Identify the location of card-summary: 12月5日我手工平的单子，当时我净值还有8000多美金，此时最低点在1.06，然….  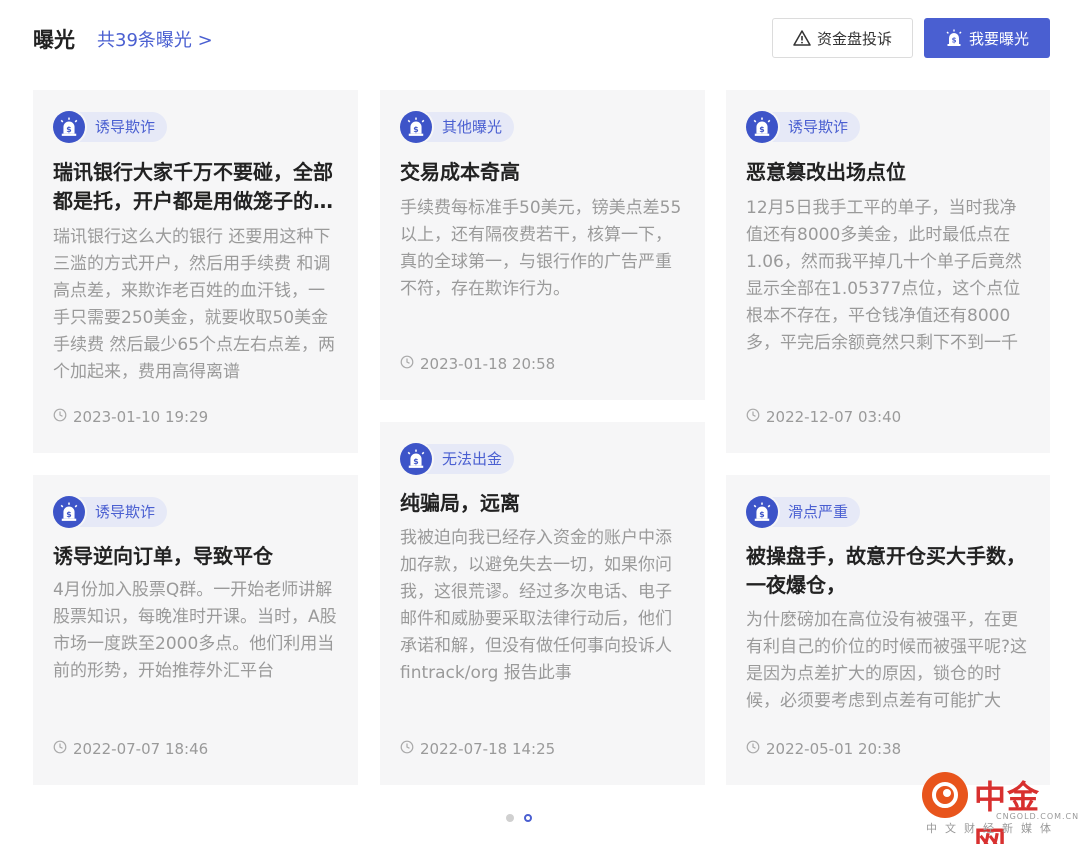
(884, 275).